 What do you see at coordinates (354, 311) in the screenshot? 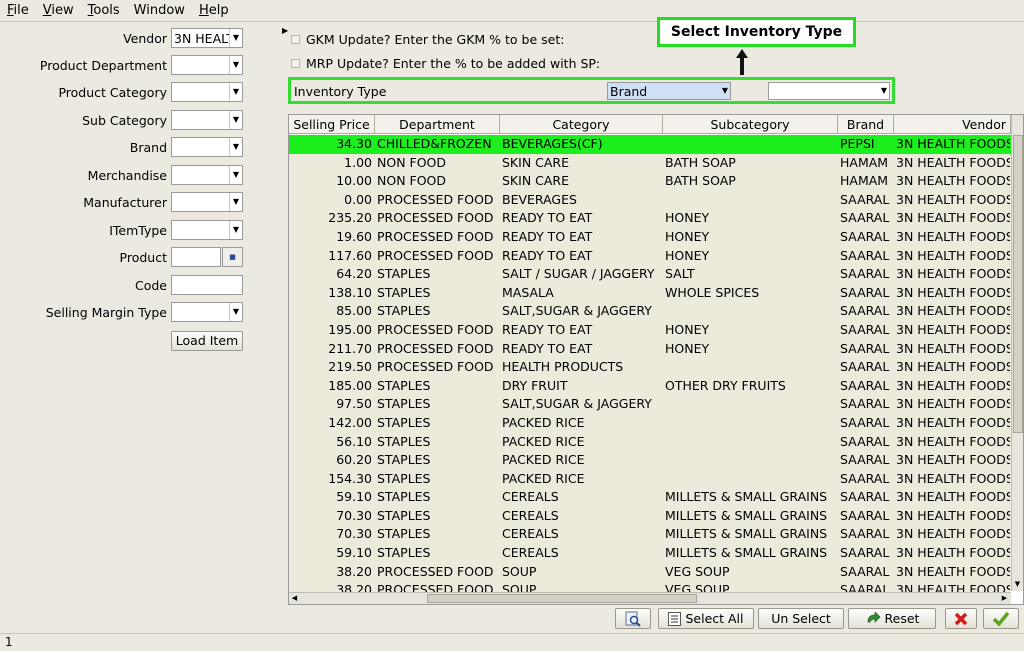
I see `cell-selling-price: 85.00` at bounding box center [354, 311].